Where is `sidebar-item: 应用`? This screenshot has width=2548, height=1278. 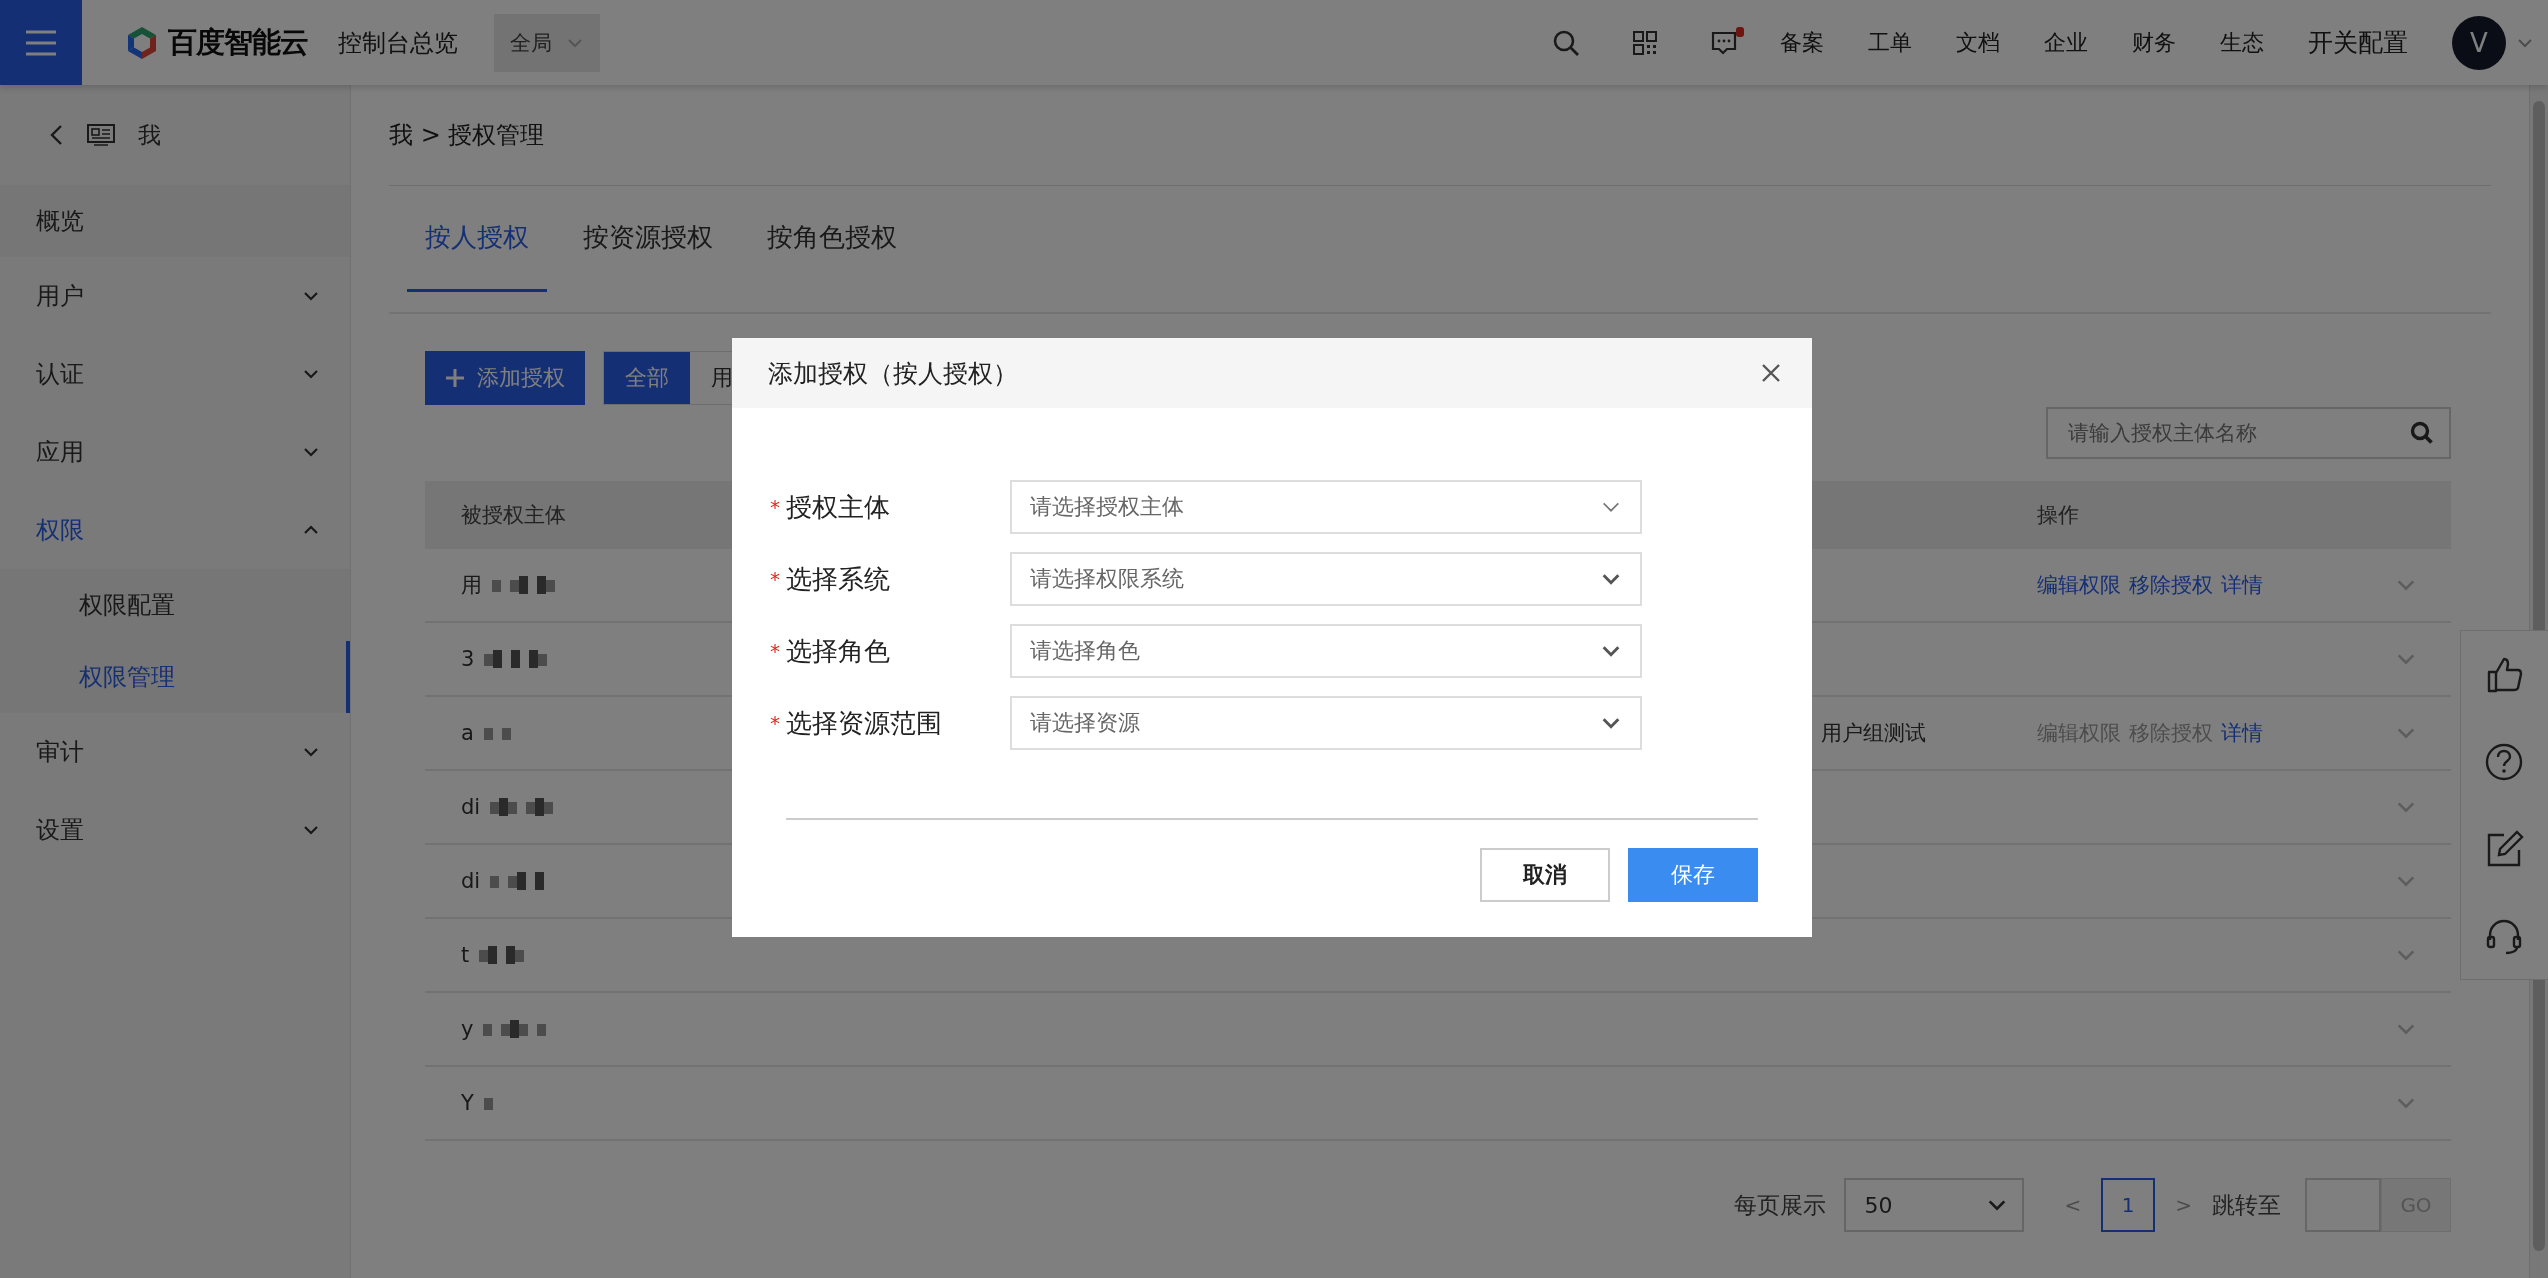
sidebar-item: 应用 is located at coordinates (175, 452).